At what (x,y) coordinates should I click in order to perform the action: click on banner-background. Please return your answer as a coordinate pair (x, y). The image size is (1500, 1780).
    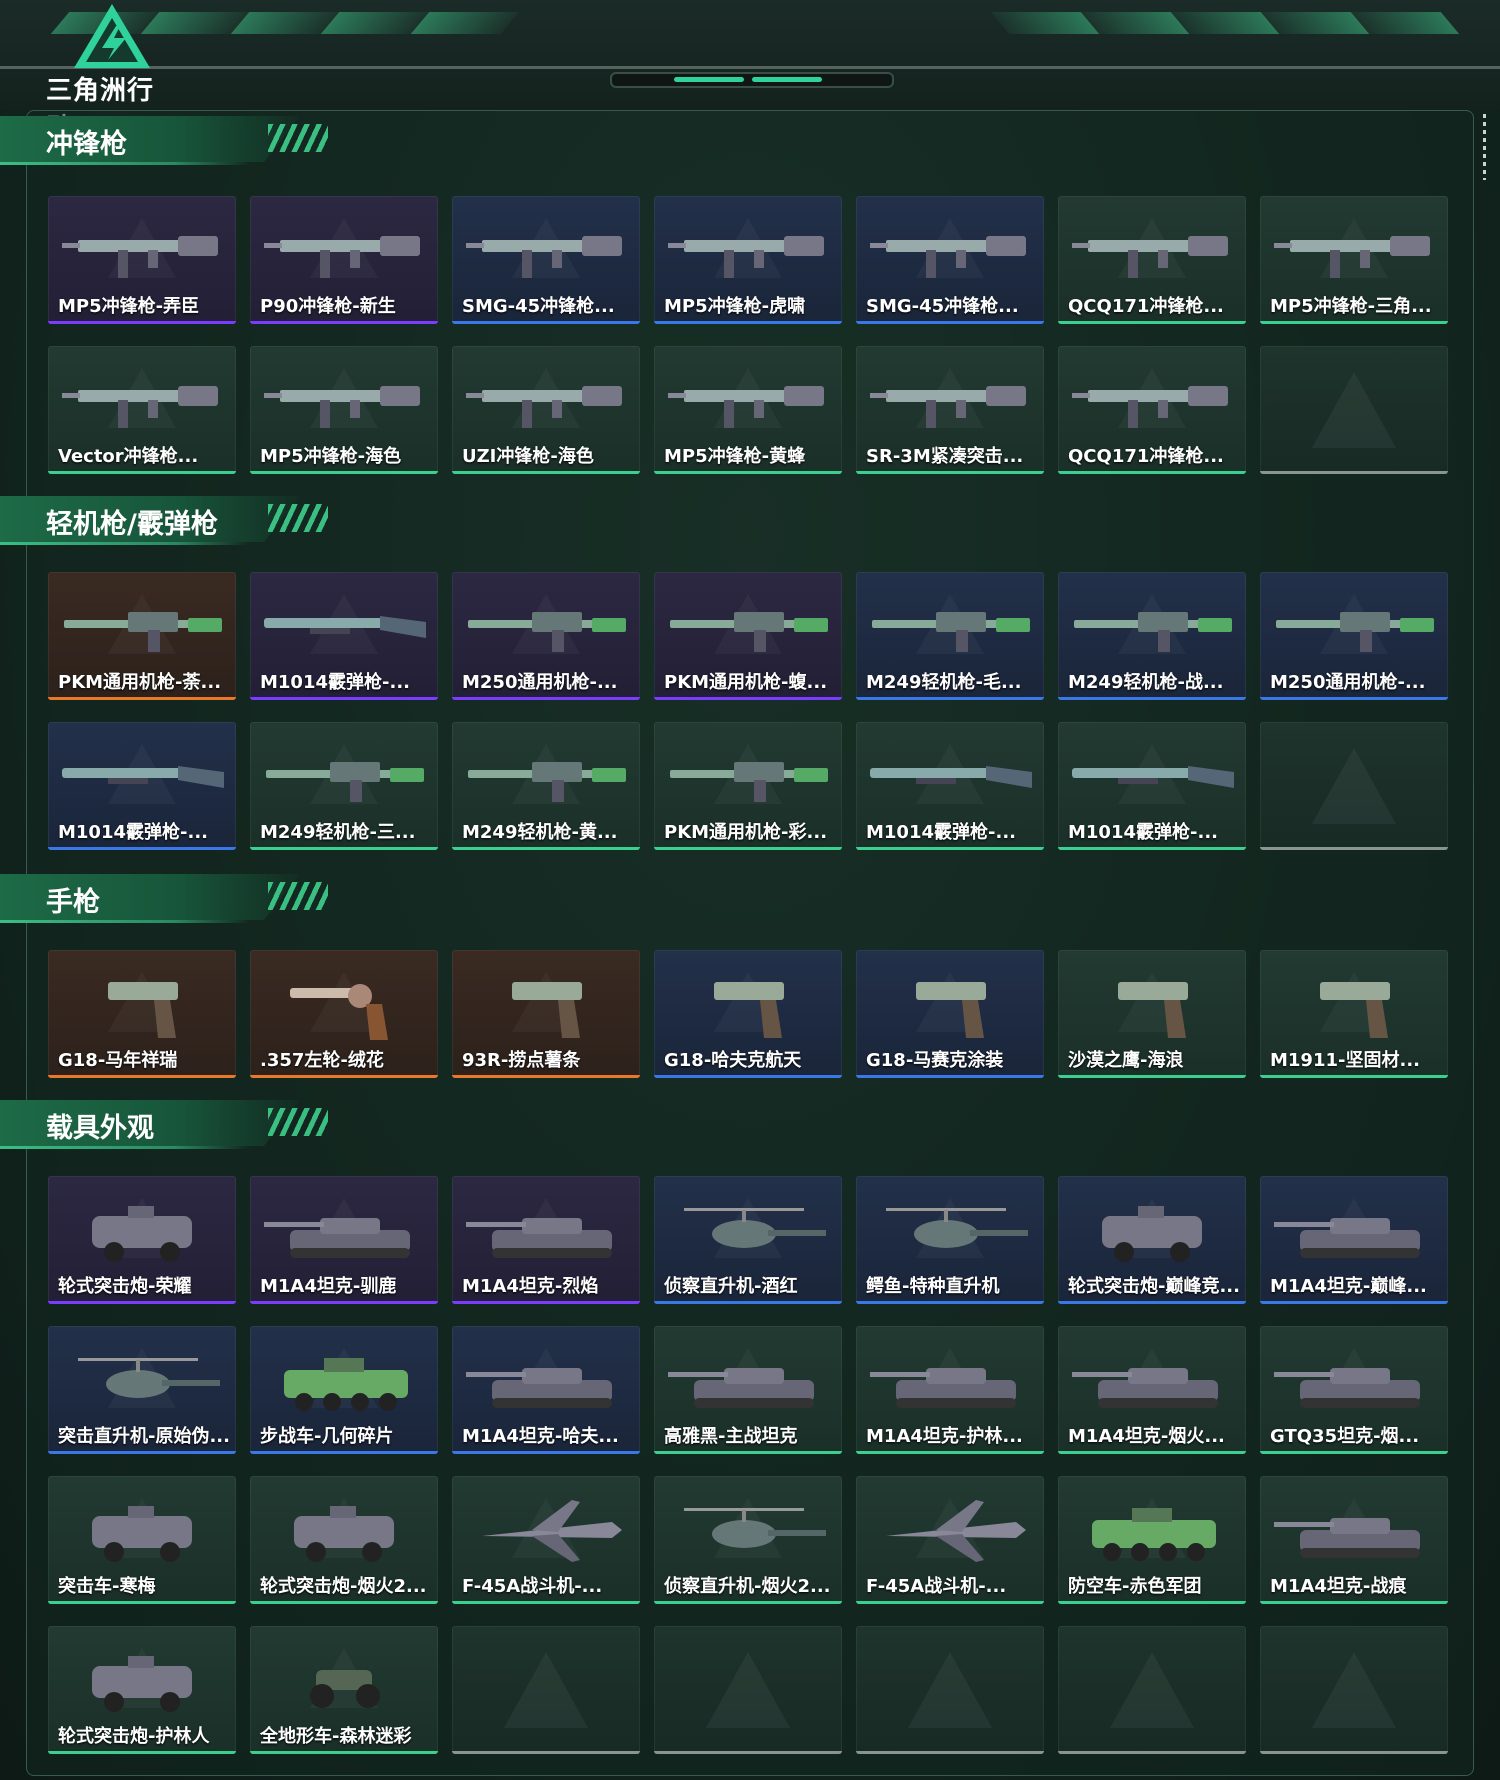
    Looking at the image, I should click on (150, 897).